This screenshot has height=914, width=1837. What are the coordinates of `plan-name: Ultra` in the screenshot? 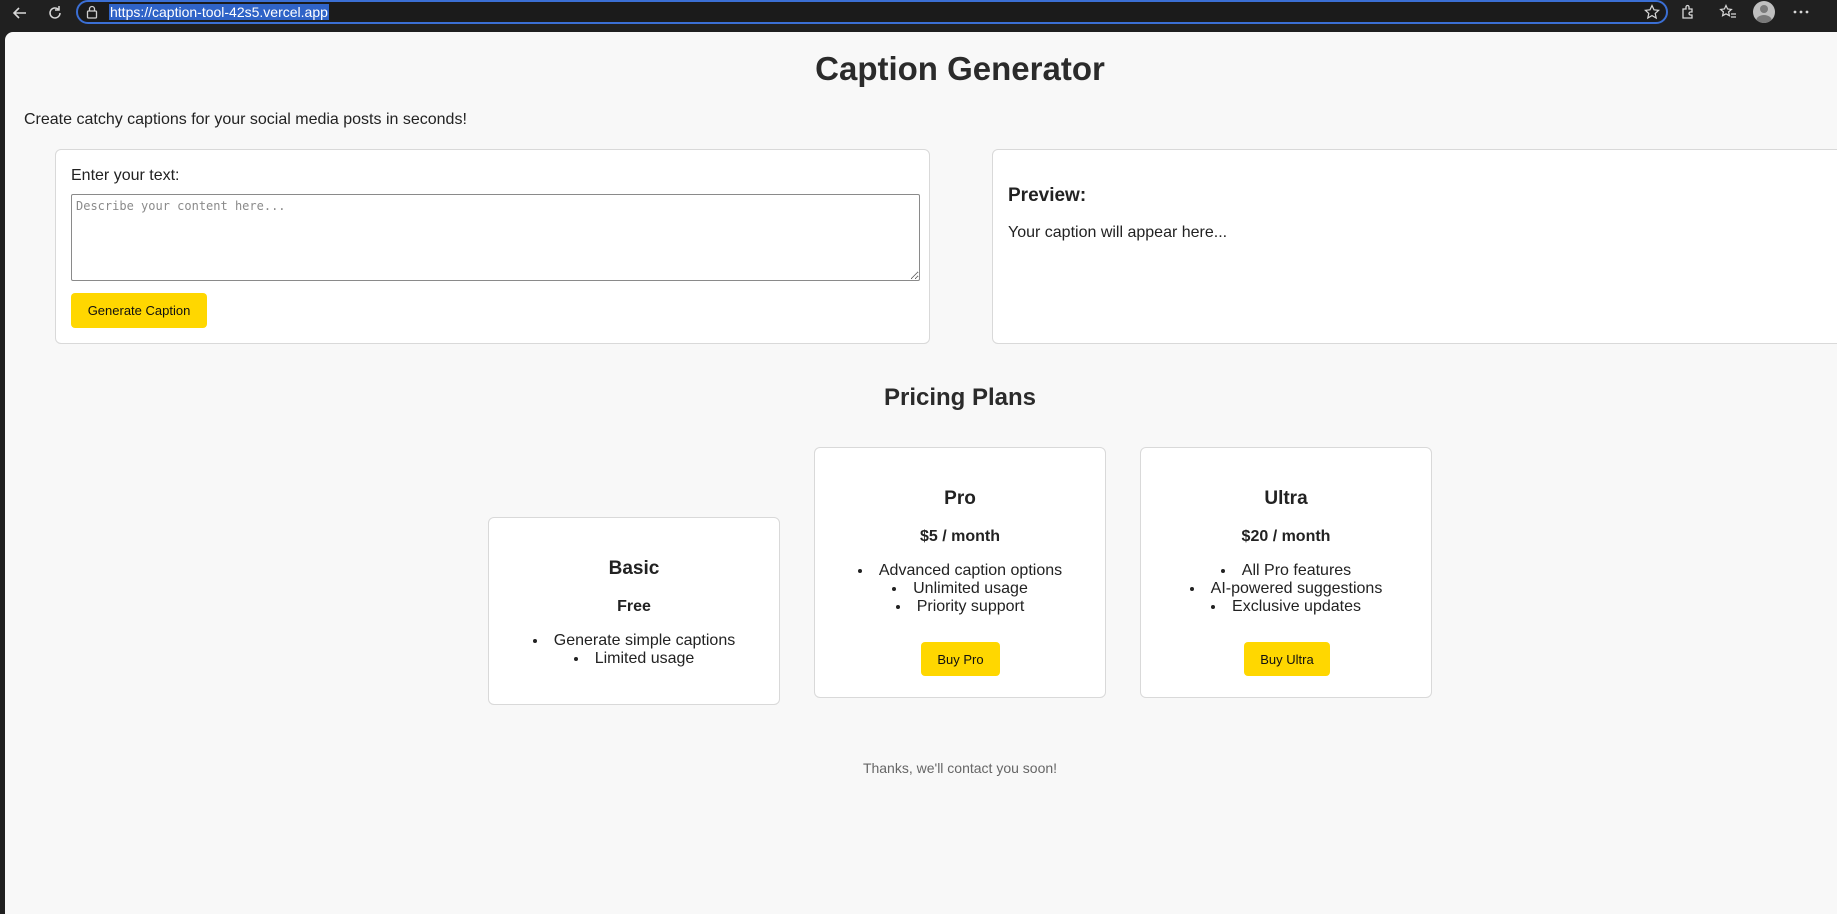 It's located at (1286, 498).